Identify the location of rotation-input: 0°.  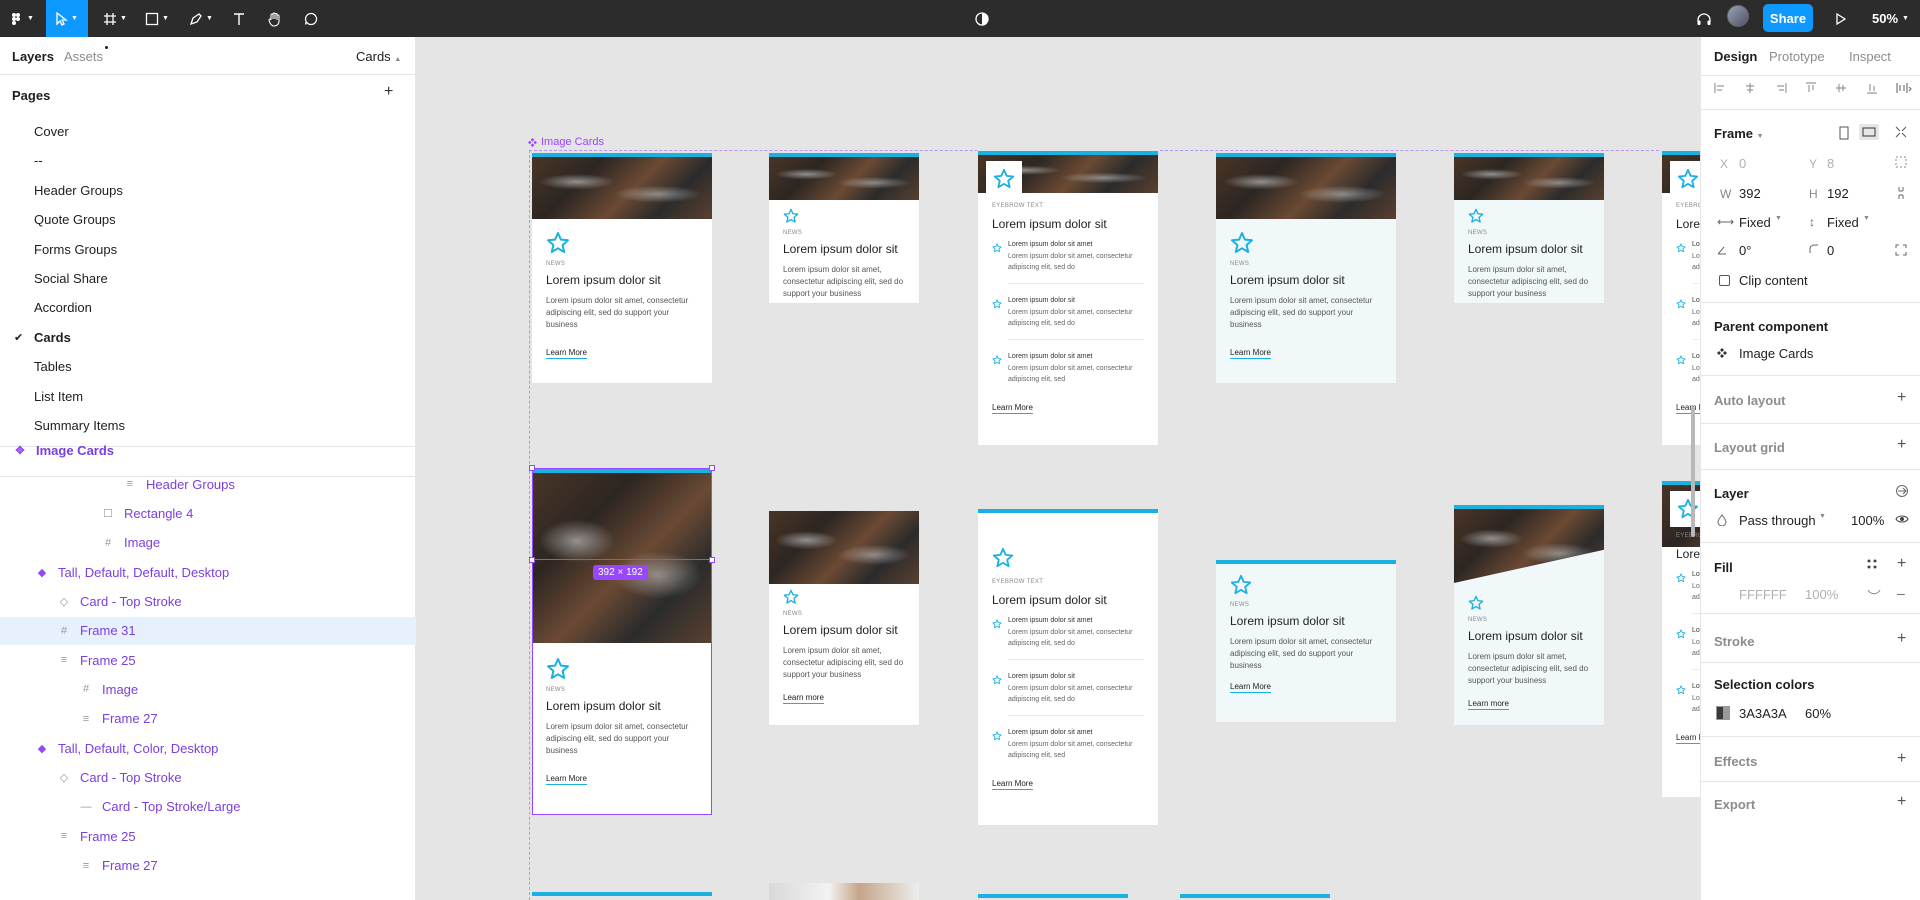
(1745, 250).